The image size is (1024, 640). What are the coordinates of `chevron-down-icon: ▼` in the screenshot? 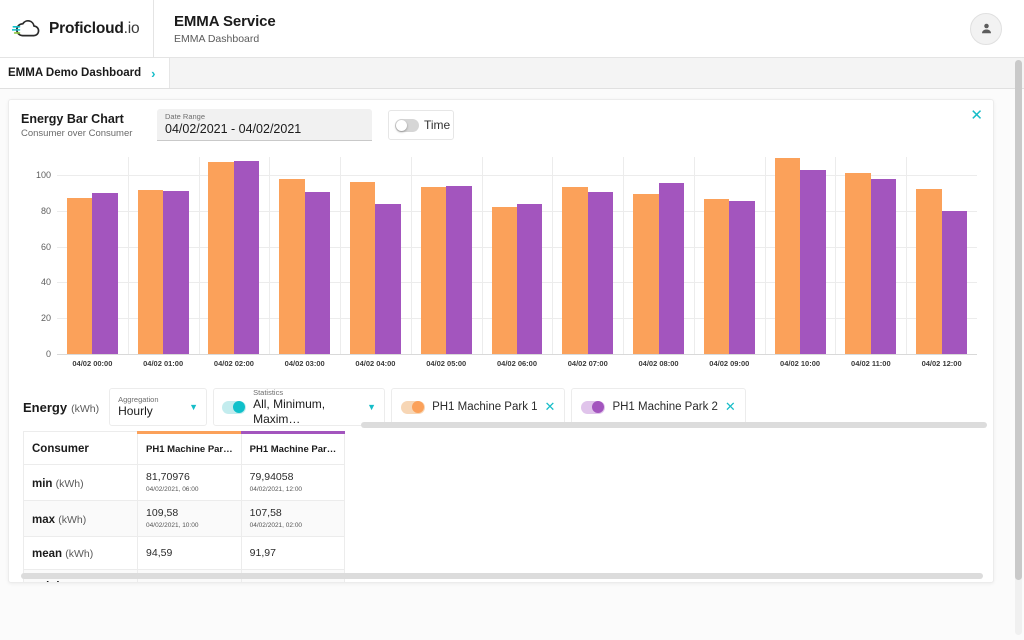 It's located at (372, 407).